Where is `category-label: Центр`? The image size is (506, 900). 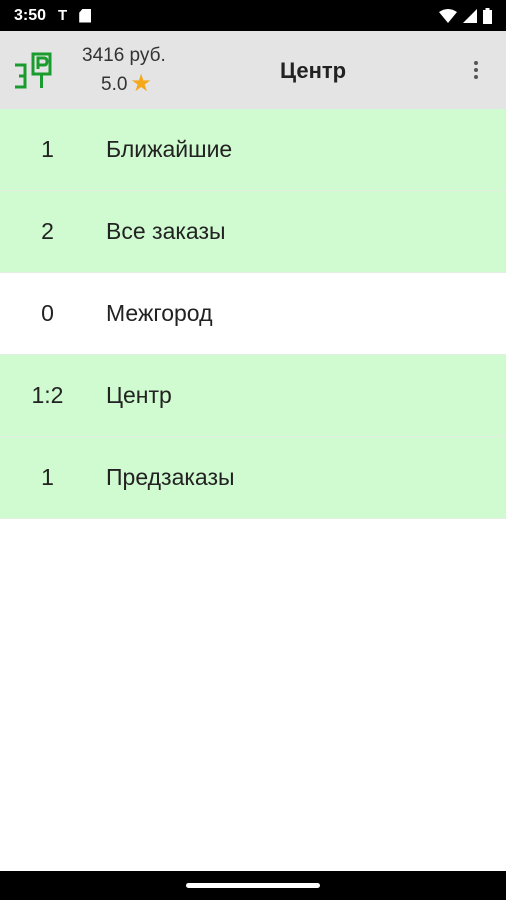
category-label: Центр is located at coordinates (139, 395).